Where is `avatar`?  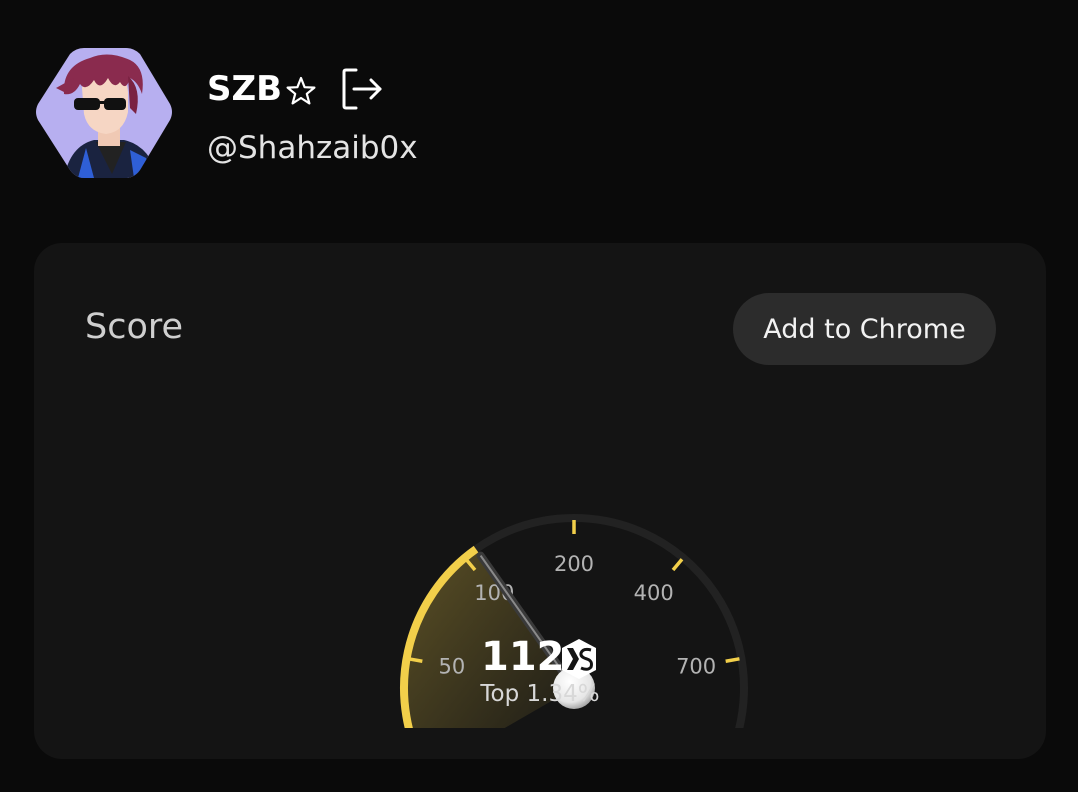
avatar is located at coordinates (104, 113).